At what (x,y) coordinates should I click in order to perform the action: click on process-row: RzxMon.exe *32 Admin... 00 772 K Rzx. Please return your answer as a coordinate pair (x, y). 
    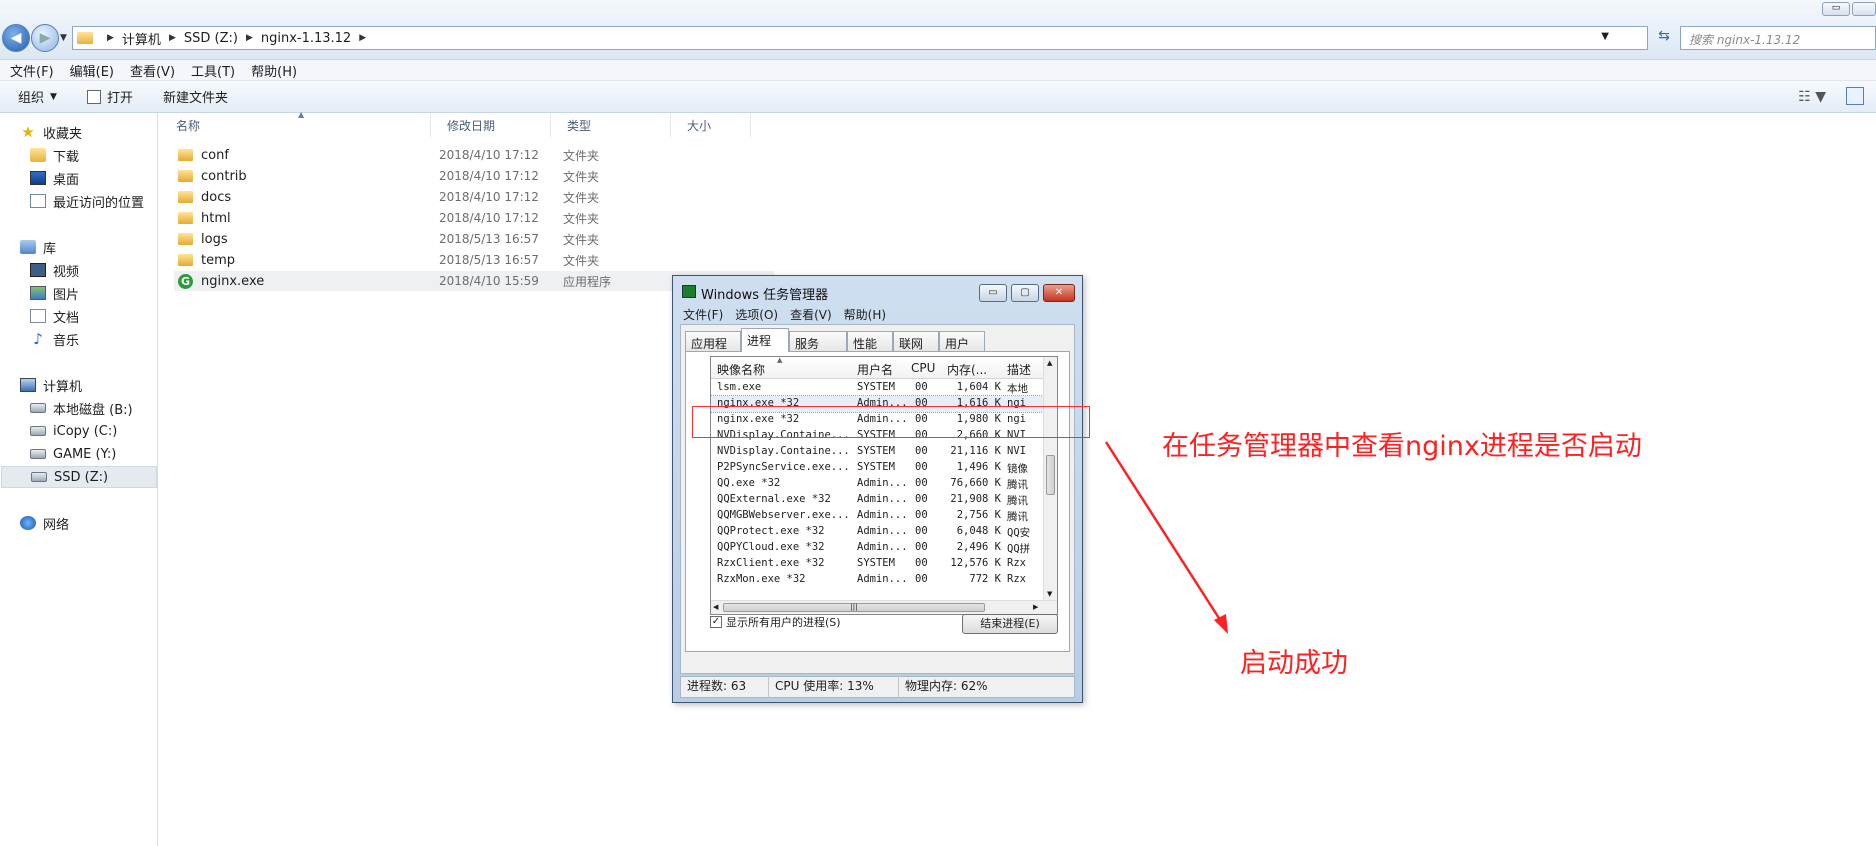
    Looking at the image, I should click on (878, 580).